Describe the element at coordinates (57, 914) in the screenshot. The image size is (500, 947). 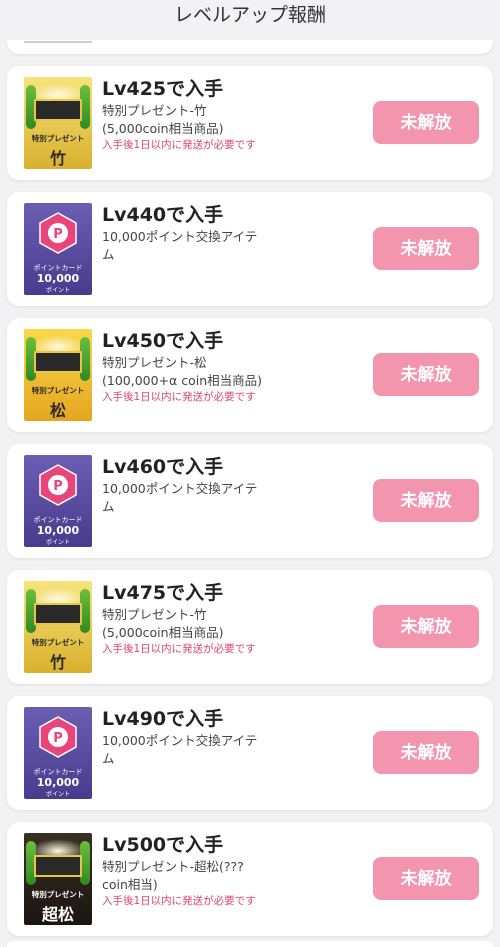
I see `thumbnail-grade: 超松` at that location.